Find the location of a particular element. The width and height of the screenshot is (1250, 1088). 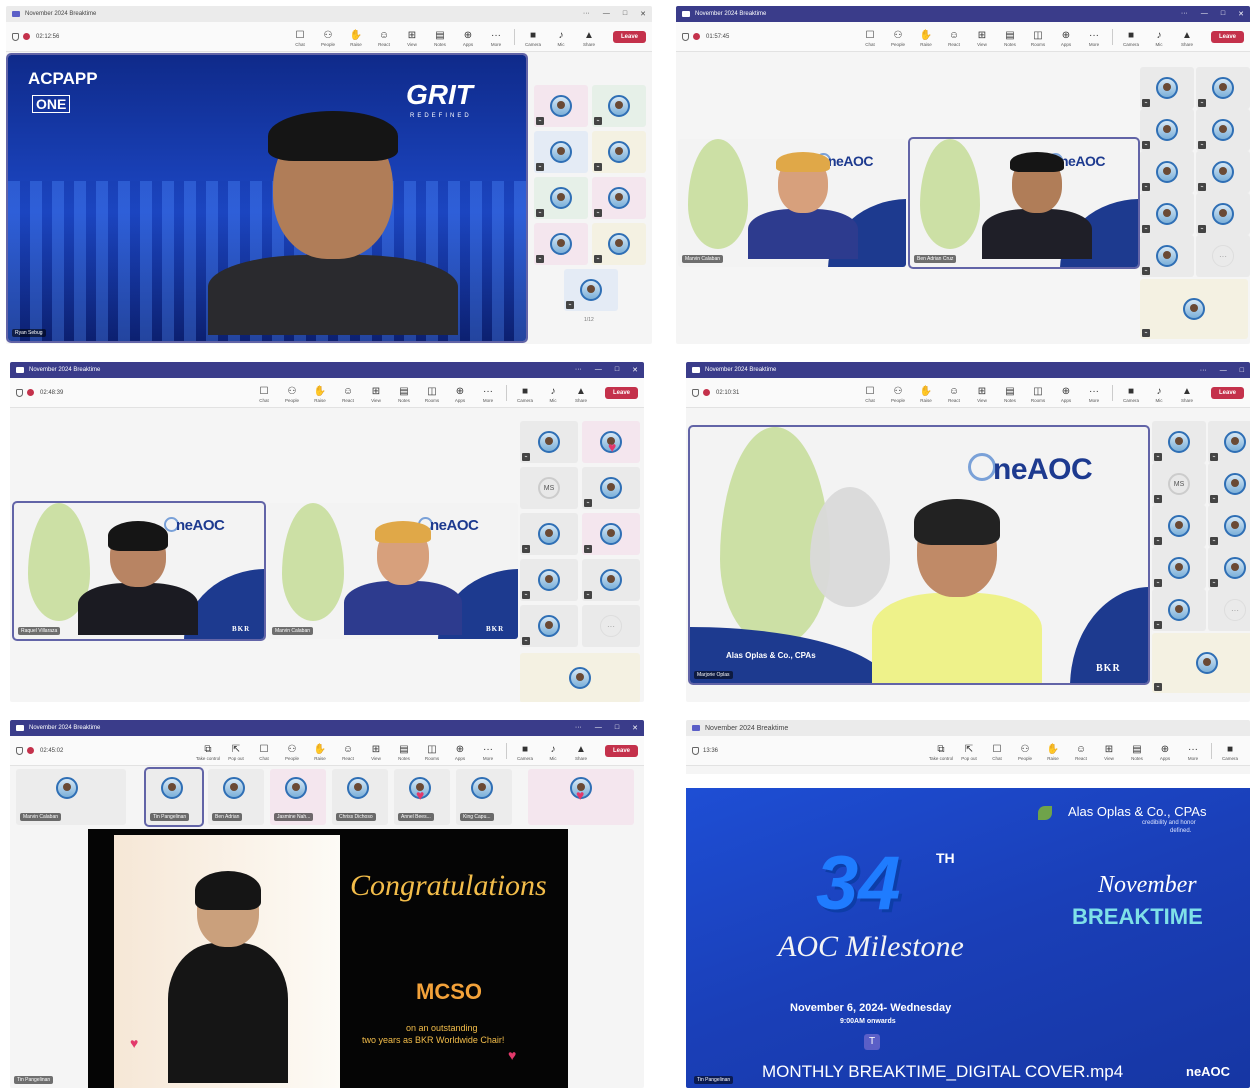

self-view-tile: ♥ is located at coordinates (581, 797).